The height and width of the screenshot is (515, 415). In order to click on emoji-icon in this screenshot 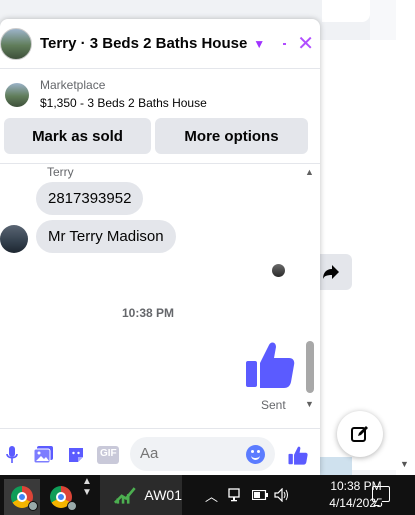, I will do `click(255, 454)`.